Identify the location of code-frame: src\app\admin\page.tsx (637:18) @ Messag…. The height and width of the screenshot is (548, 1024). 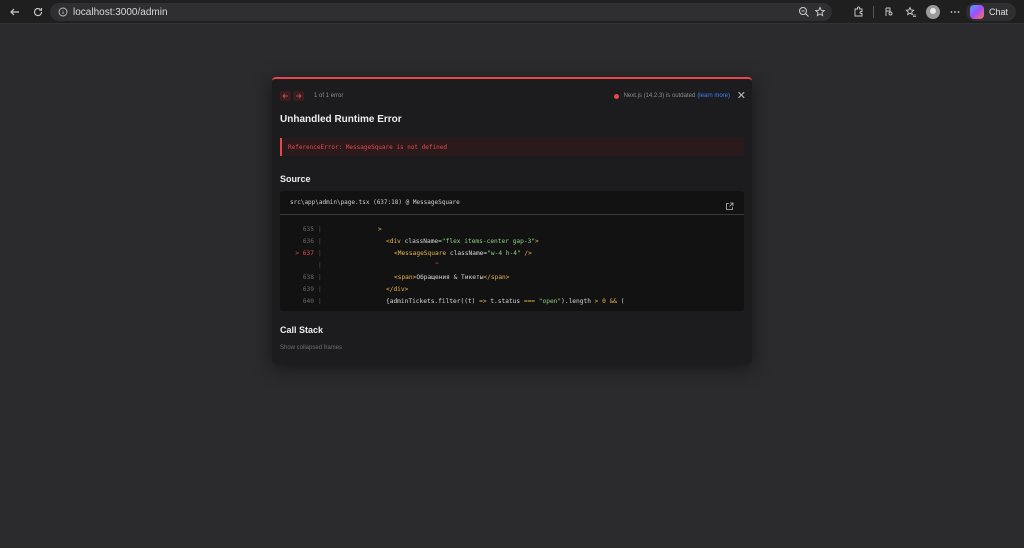
(512, 251).